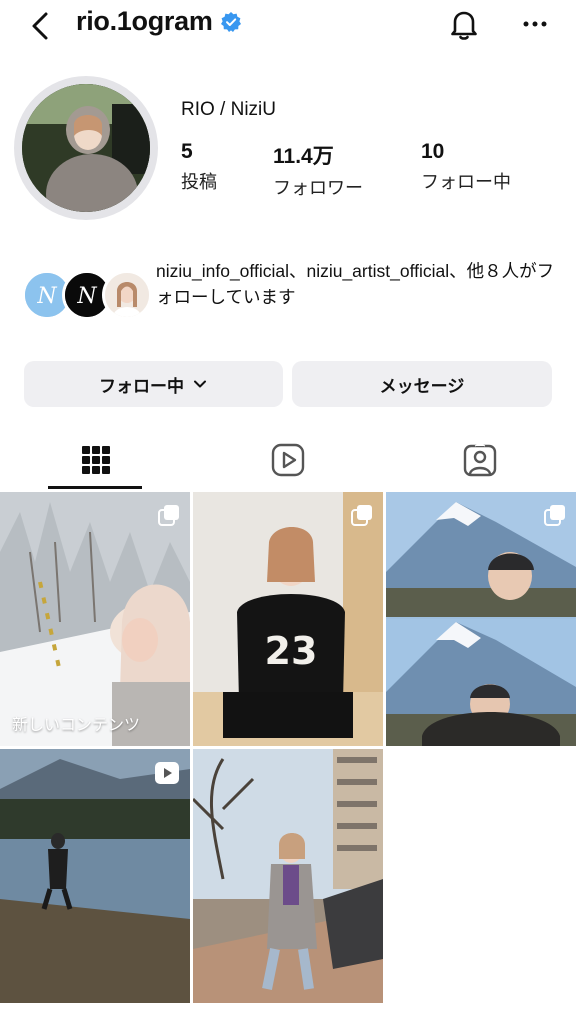 The image size is (576, 1024). Describe the element at coordinates (228, 109) in the screenshot. I see `display-name: RIO / NiziU` at that location.